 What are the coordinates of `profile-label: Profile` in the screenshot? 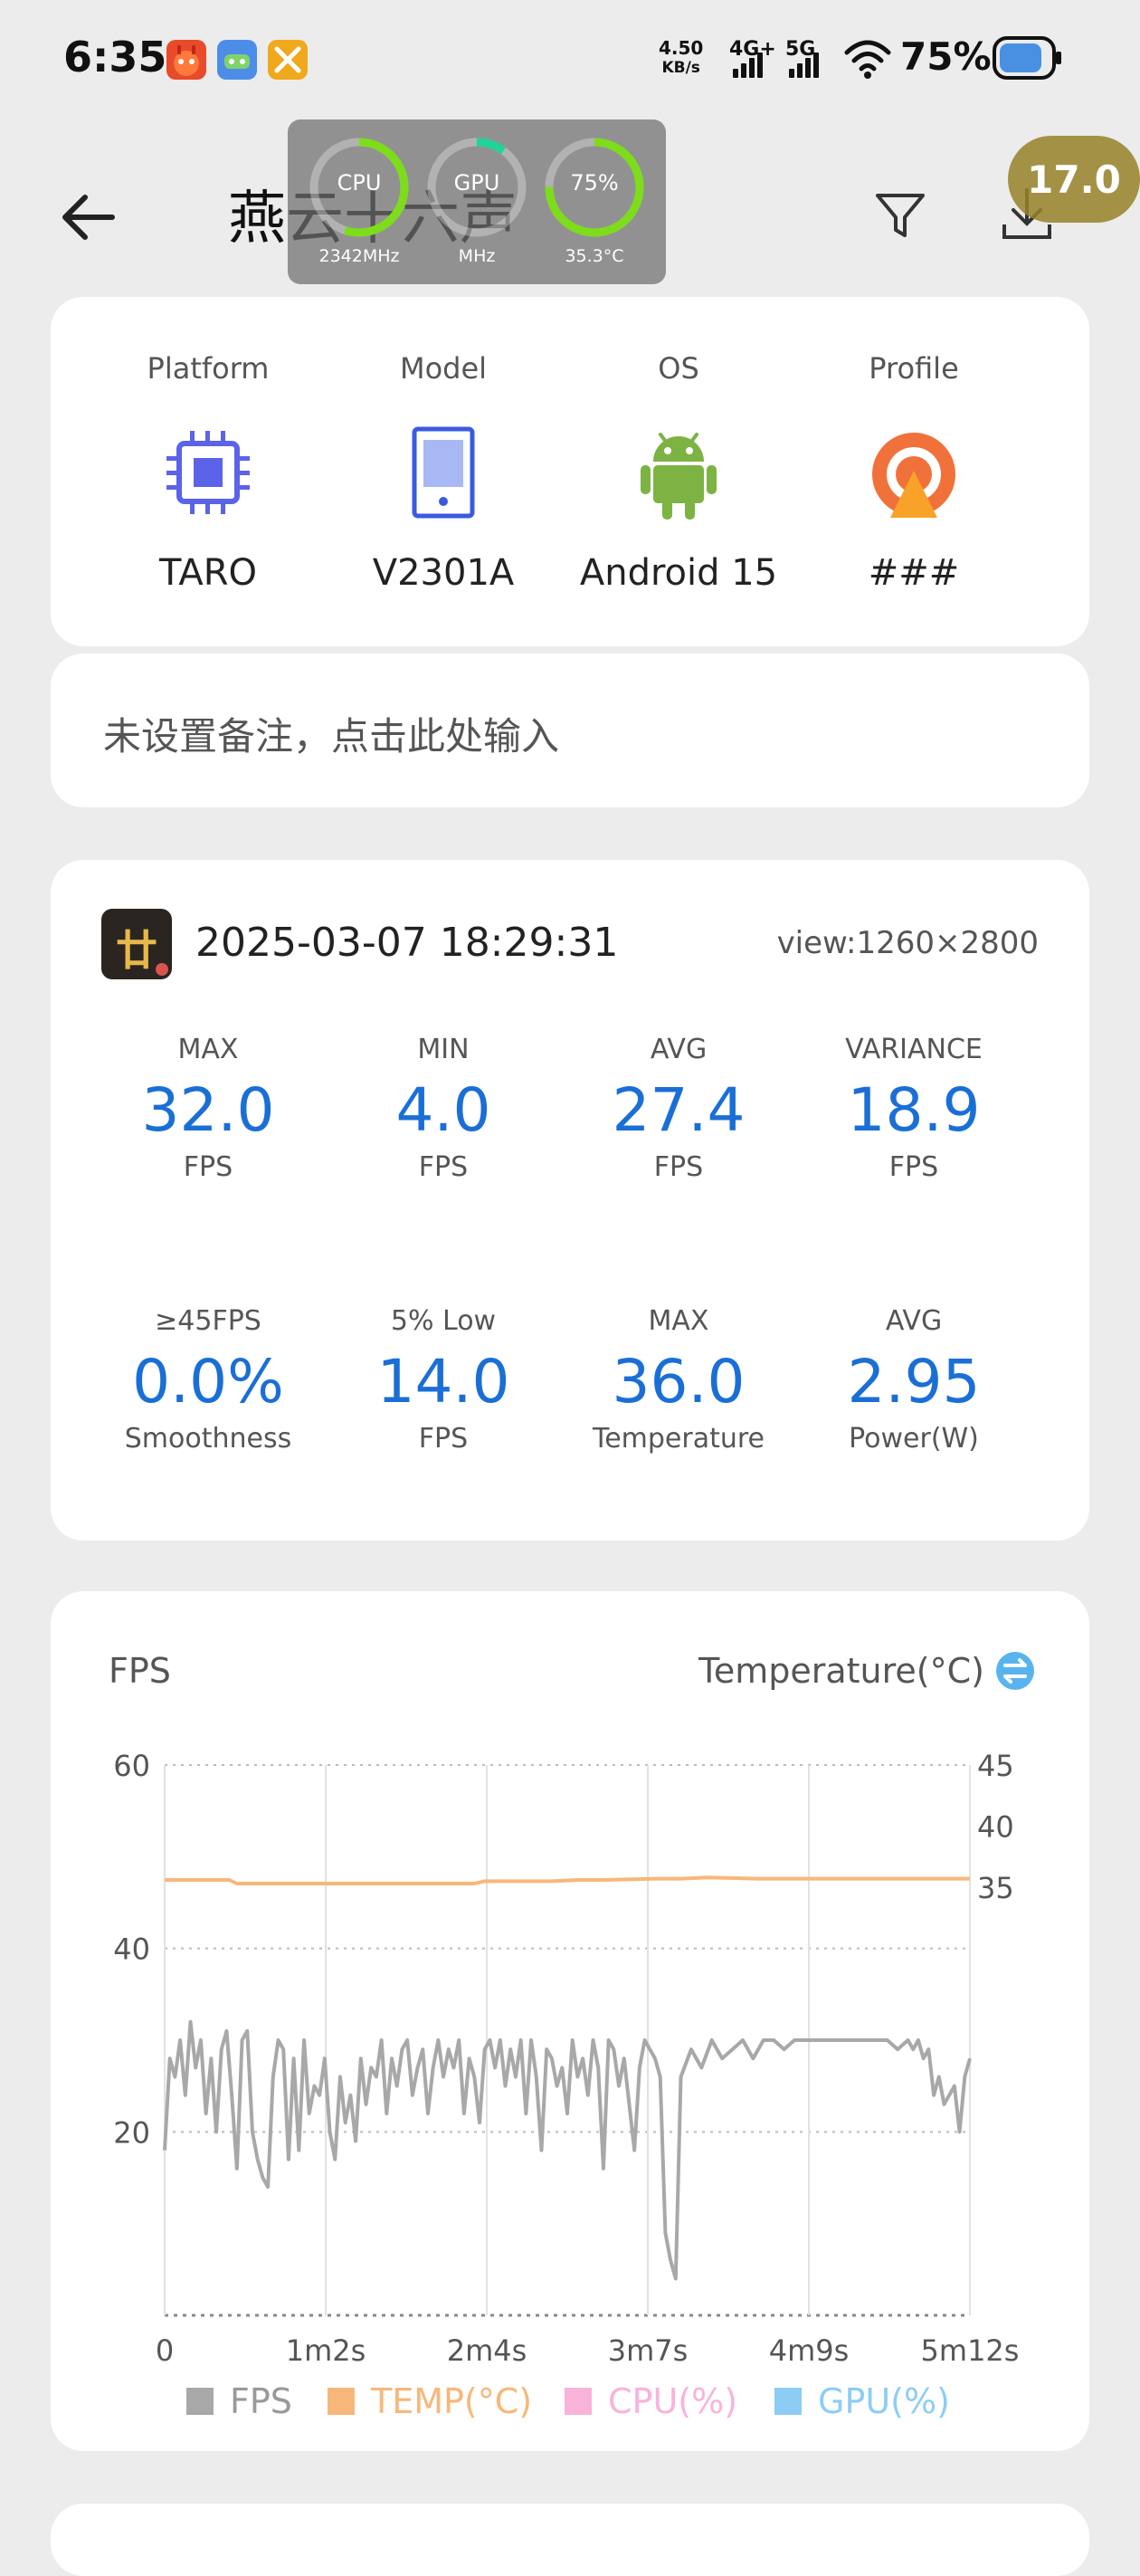 It's located at (914, 368).